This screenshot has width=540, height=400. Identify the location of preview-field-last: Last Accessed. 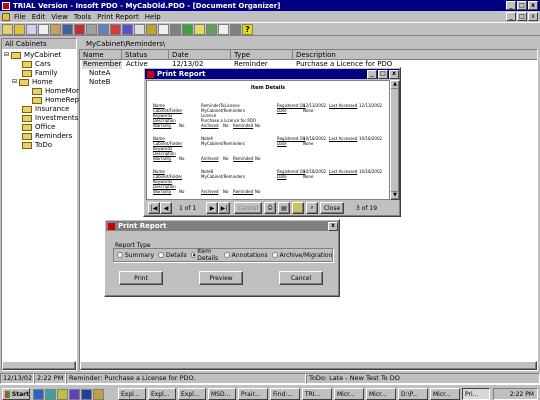
(343, 105).